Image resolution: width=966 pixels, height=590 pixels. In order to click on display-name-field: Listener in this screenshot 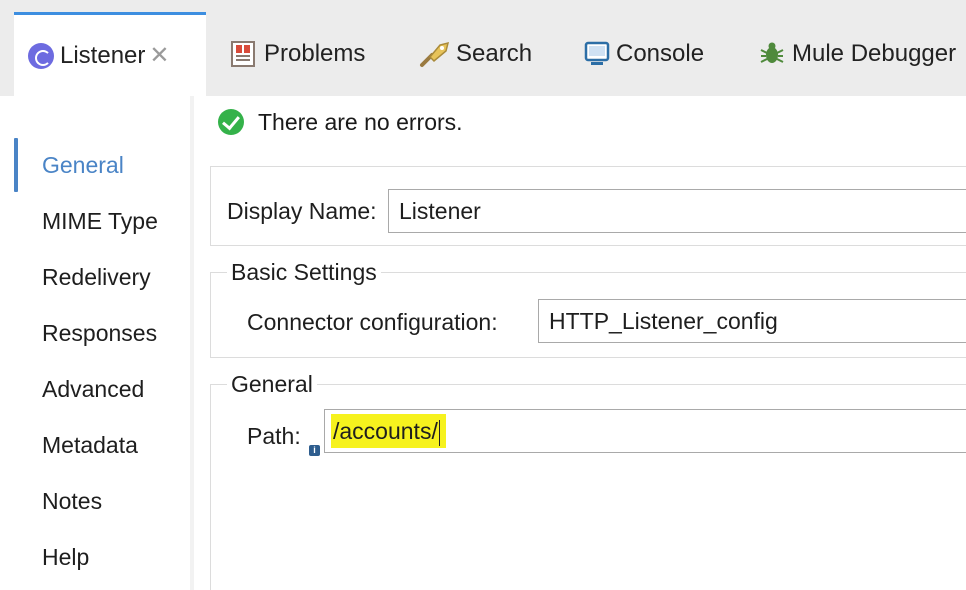, I will do `click(677, 211)`.